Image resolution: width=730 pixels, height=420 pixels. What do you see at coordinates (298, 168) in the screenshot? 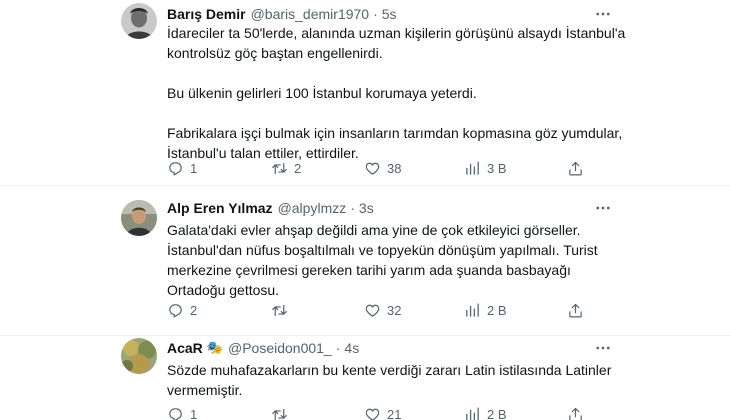
I see `retweet-count: 2` at bounding box center [298, 168].